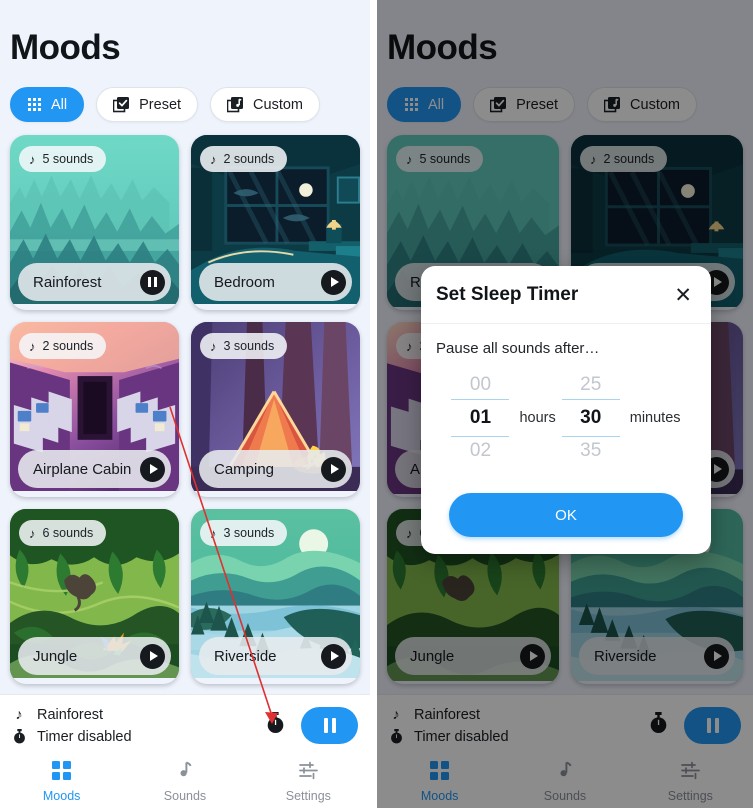  What do you see at coordinates (537, 418) in the screenshot?
I see `hours-unit-label: hours` at bounding box center [537, 418].